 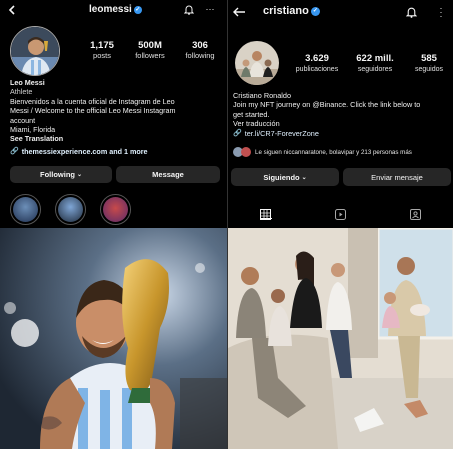 I want to click on message-button-label: Message, so click(x=168, y=174).